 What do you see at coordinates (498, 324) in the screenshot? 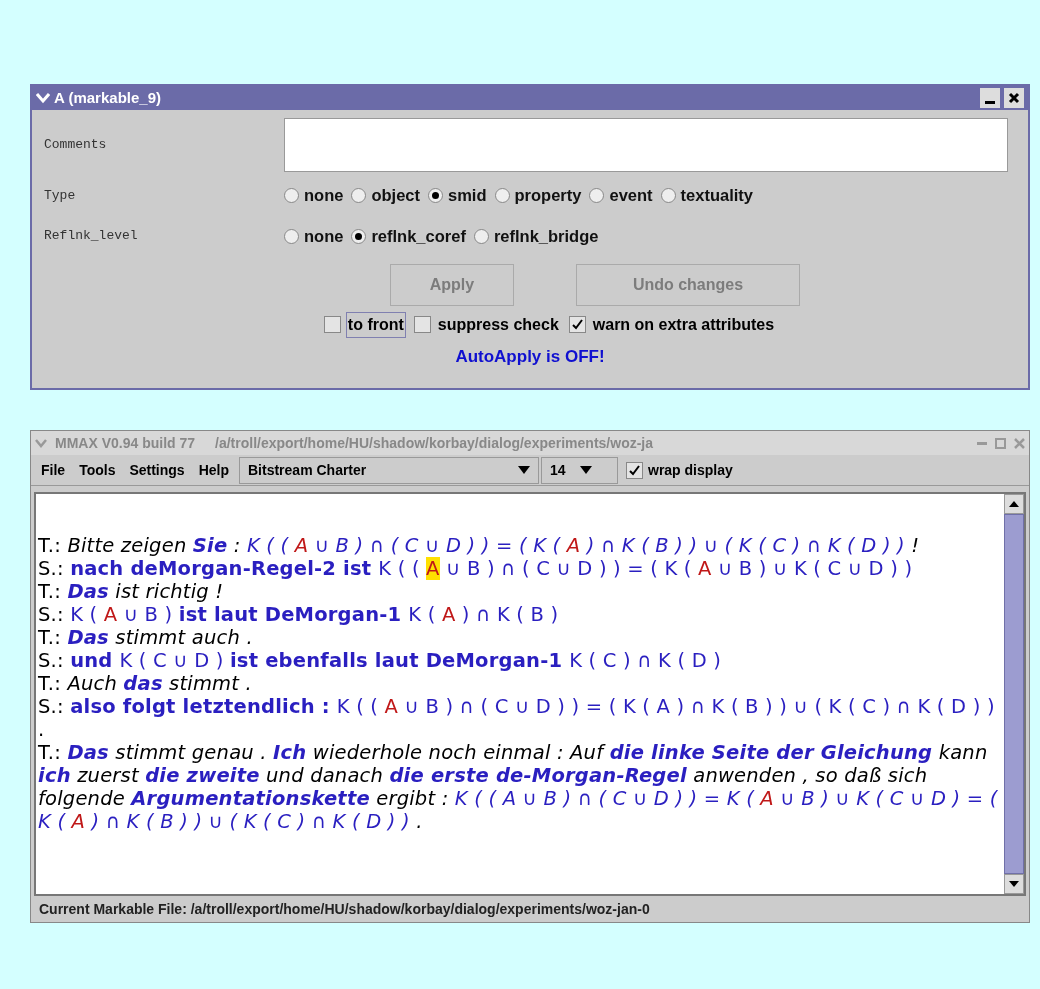
I see `checkbox-label: suppress check` at bounding box center [498, 324].